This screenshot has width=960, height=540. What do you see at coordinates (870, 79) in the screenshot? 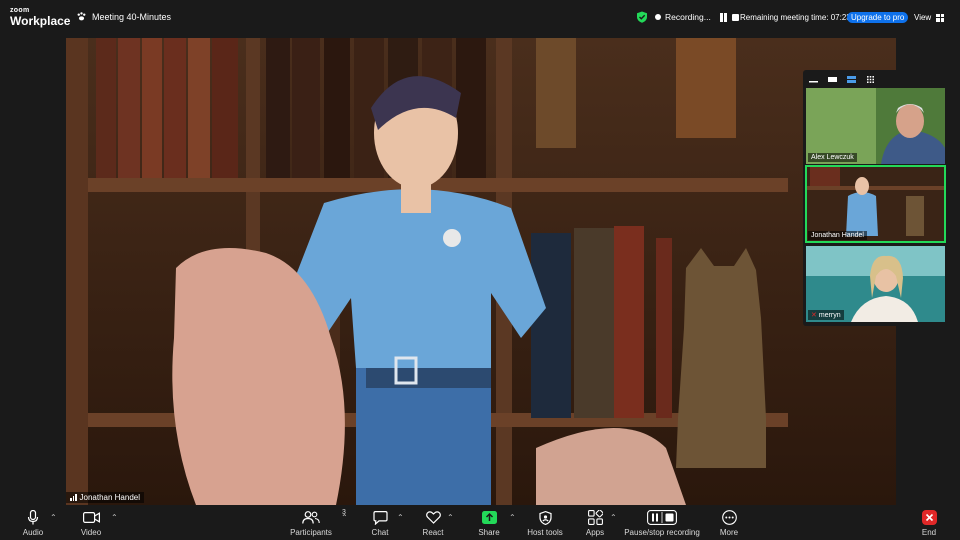
I see `gallery-grid-icon` at bounding box center [870, 79].